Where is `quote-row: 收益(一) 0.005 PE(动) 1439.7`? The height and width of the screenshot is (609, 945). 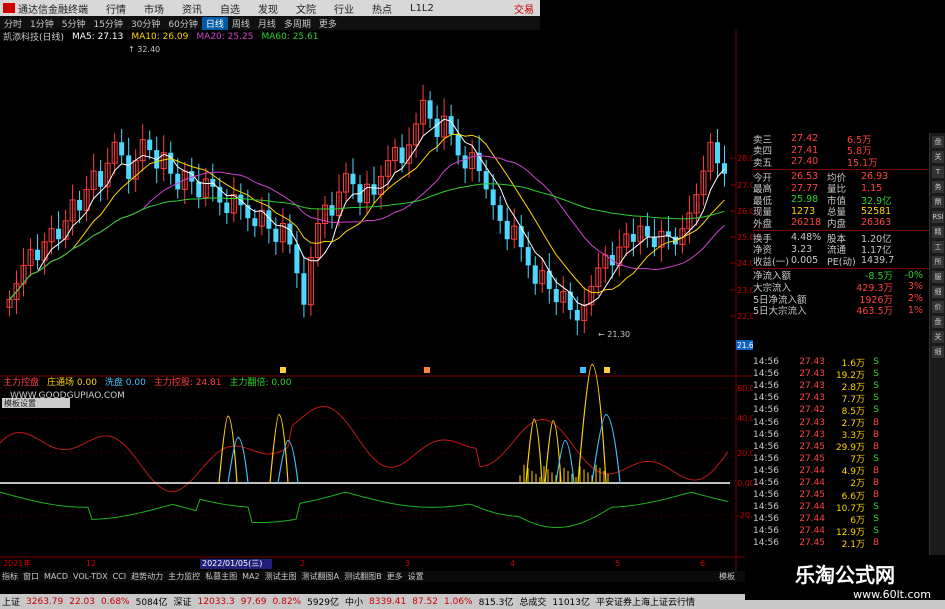 quote-row: 收益(一) 0.005 PE(动) 1439.7 is located at coordinates (841, 261).